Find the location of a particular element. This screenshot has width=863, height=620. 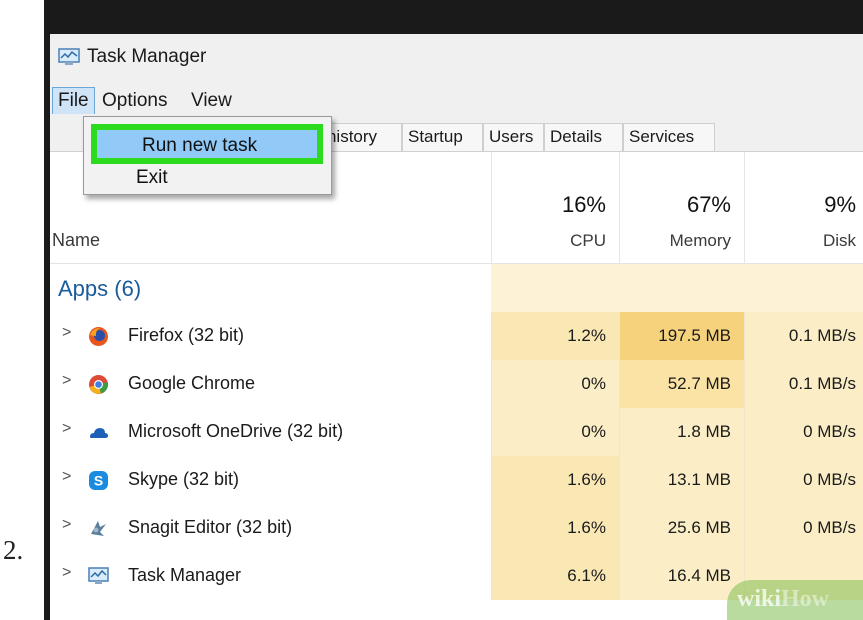

svg-text: S is located at coordinates (98, 481).